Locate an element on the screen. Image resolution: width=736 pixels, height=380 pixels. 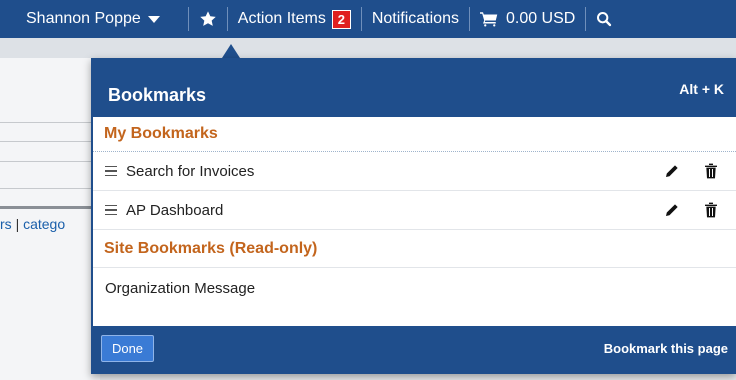
page-divider-thick is located at coordinates (48, 207).